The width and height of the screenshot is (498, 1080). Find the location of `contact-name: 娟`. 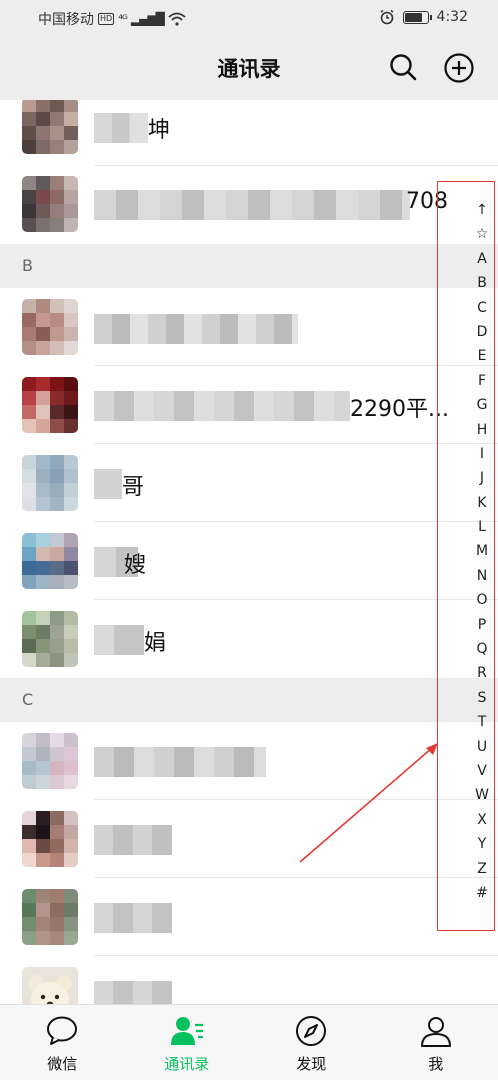

contact-name: 娟 is located at coordinates (155, 643).